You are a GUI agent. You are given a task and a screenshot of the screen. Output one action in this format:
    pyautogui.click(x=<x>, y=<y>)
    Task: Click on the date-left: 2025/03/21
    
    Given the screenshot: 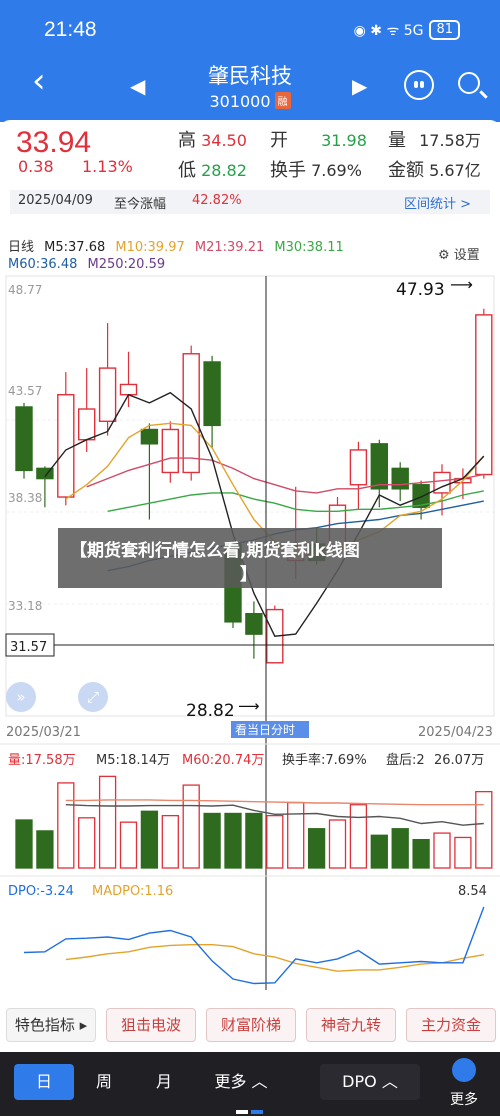 What is the action you would take?
    pyautogui.click(x=43, y=732)
    